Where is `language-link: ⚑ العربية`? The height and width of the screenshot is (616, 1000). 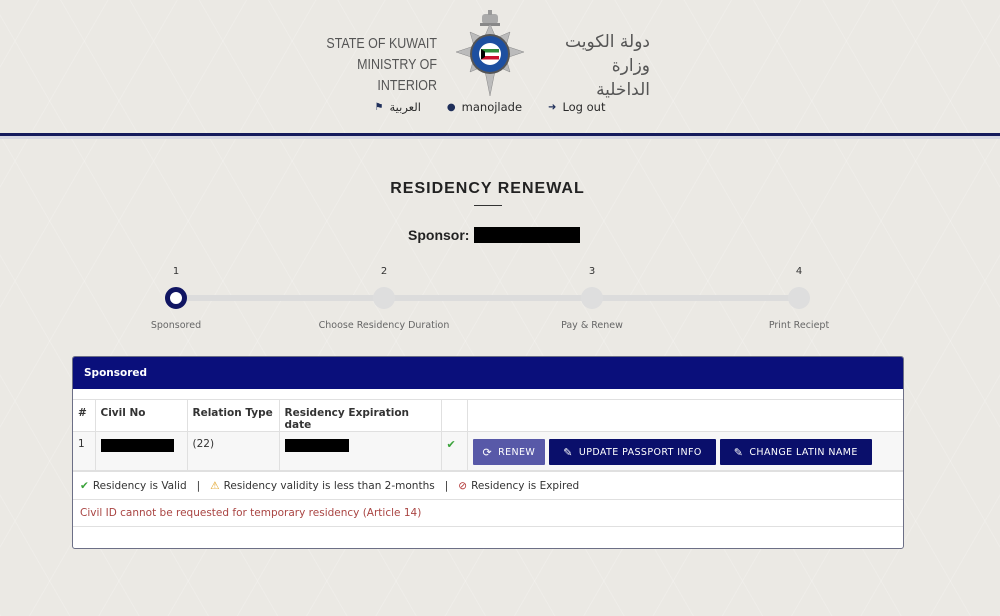 language-link: ⚑ العربية is located at coordinates (398, 107).